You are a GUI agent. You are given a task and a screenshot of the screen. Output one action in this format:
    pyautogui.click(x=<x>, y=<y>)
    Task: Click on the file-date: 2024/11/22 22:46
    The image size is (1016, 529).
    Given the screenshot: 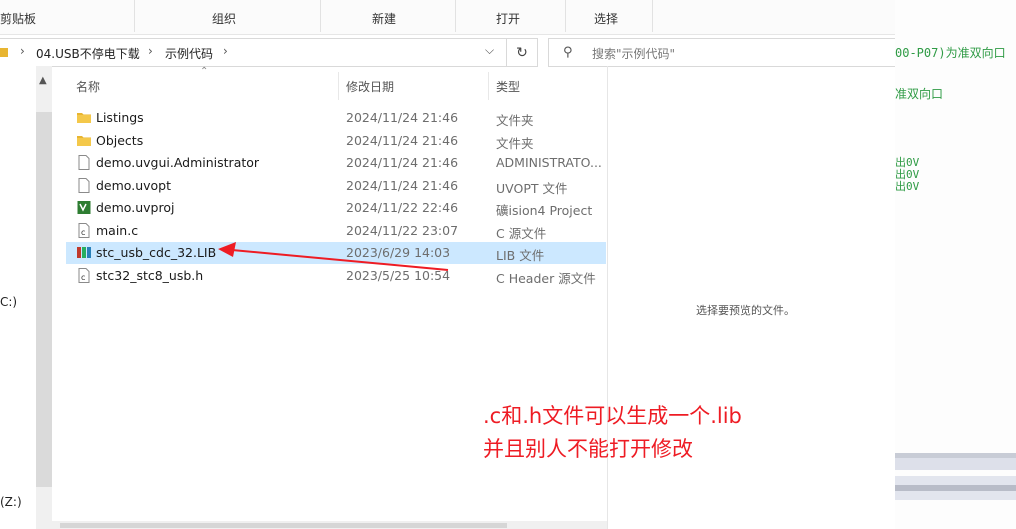 What is the action you would take?
    pyautogui.click(x=402, y=207)
    